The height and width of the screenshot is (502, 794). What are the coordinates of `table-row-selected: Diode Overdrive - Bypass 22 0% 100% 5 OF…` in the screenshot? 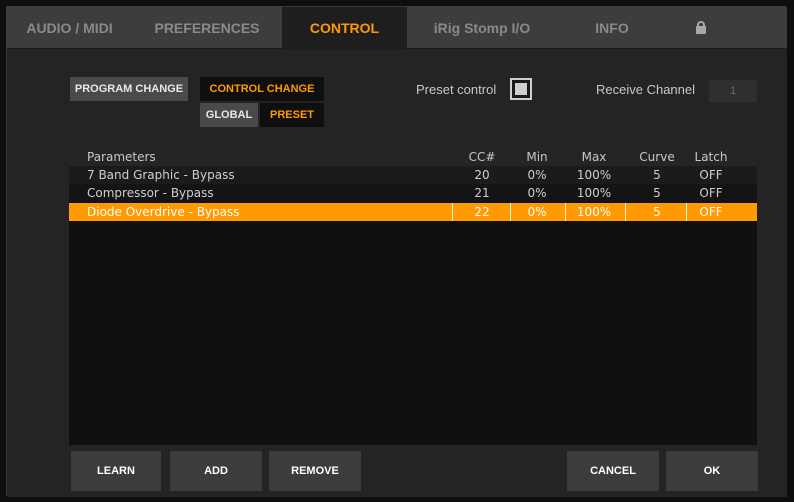 It's located at (413, 212).